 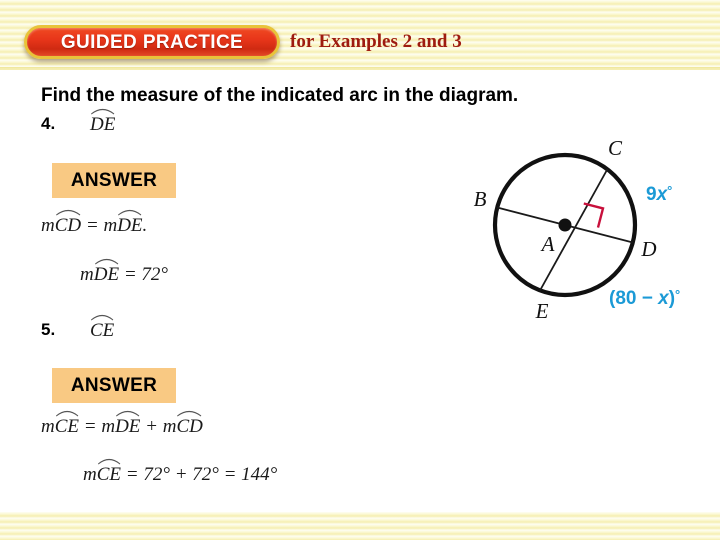 What do you see at coordinates (145, 225) in the screenshot?
I see `period-1: .` at bounding box center [145, 225].